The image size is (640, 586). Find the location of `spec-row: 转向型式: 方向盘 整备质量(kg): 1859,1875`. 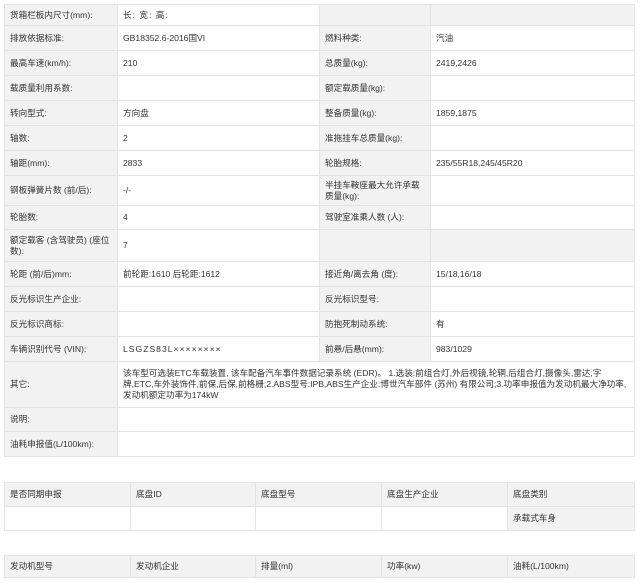

spec-row: 转向型式: 方向盘 整备质量(kg): 1859,1875 is located at coordinates (319, 113).